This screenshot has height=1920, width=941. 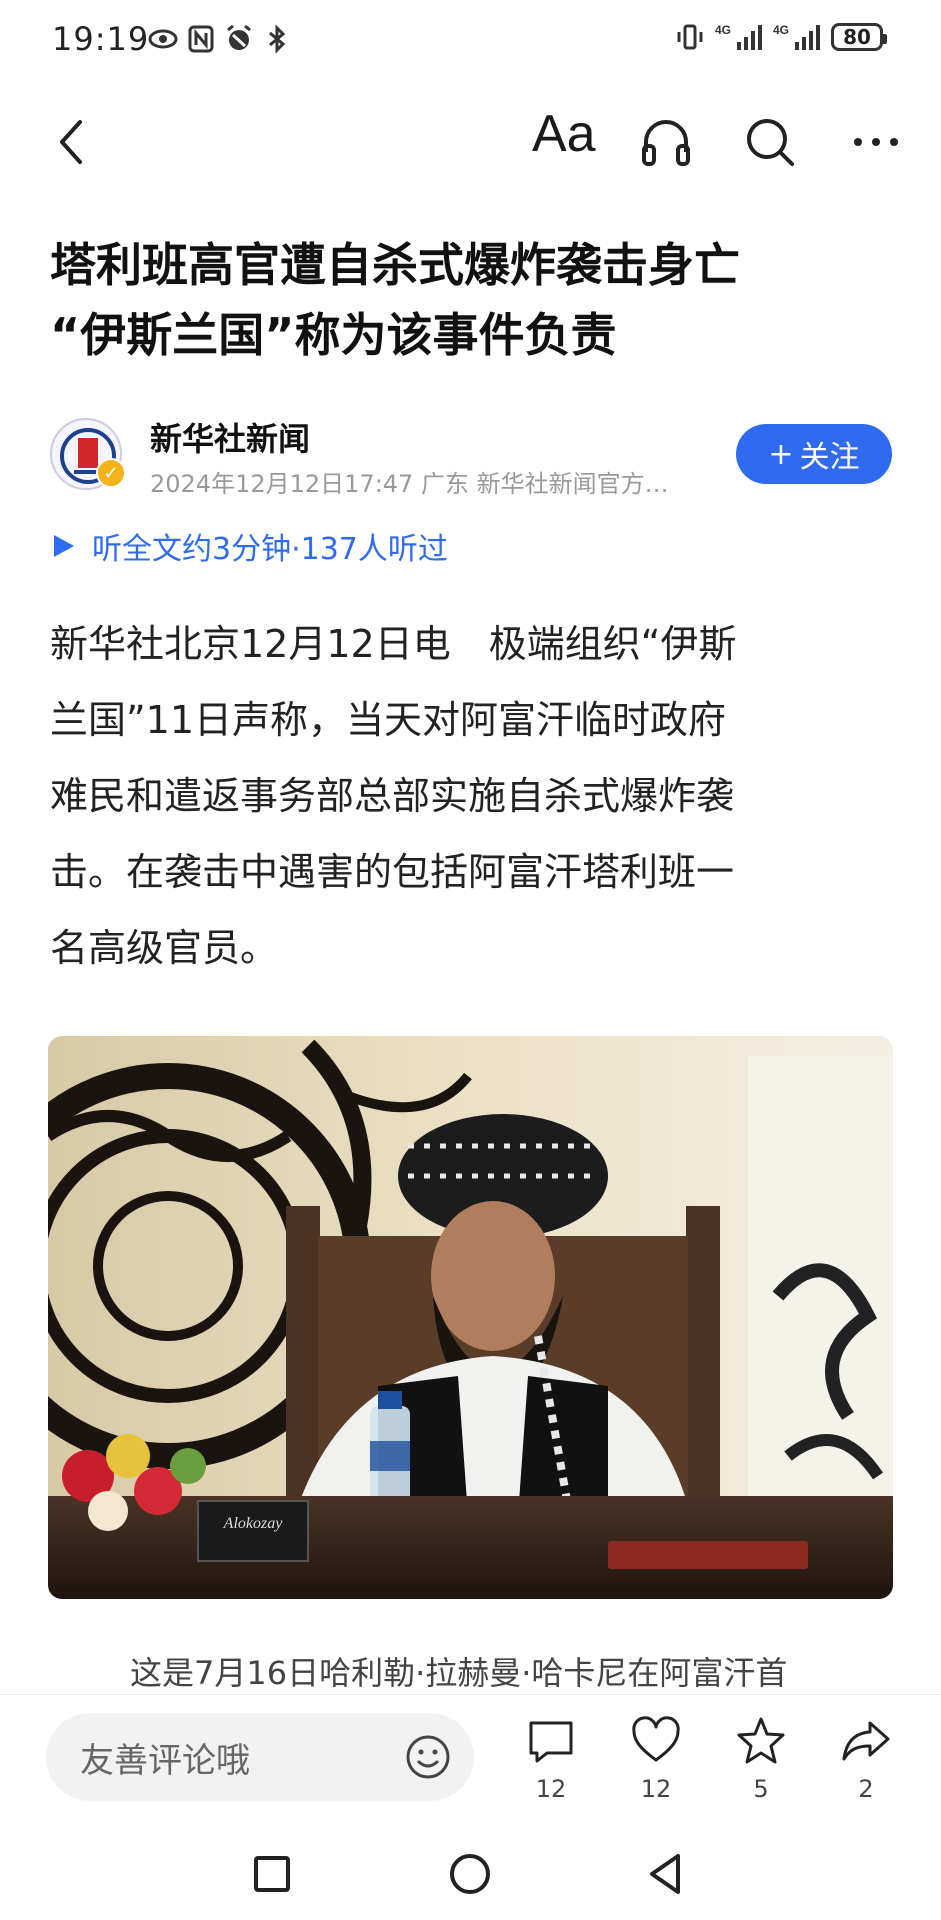 I want to click on play-icon, so click(x=64, y=546).